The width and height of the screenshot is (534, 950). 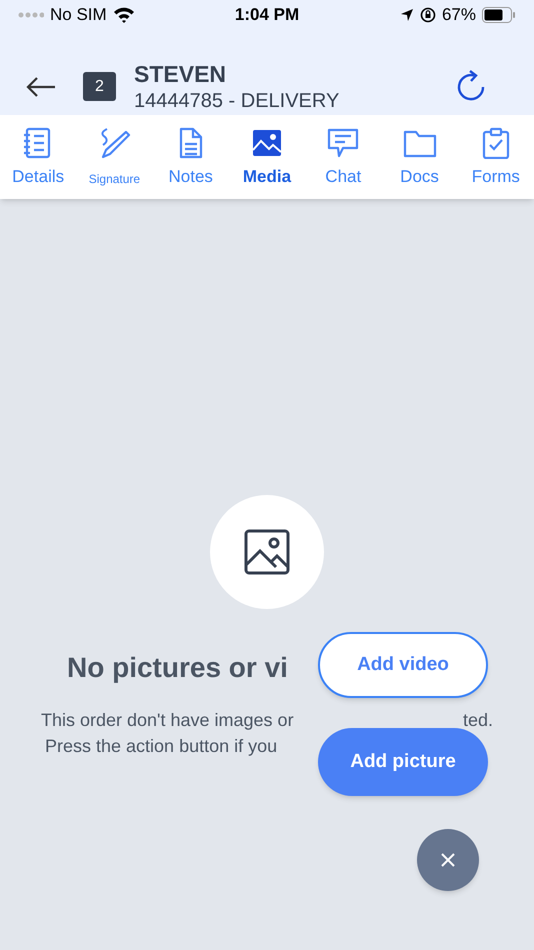 What do you see at coordinates (237, 101) in the screenshot?
I see `order-subtitle: 14444785 - DELIVERY` at bounding box center [237, 101].